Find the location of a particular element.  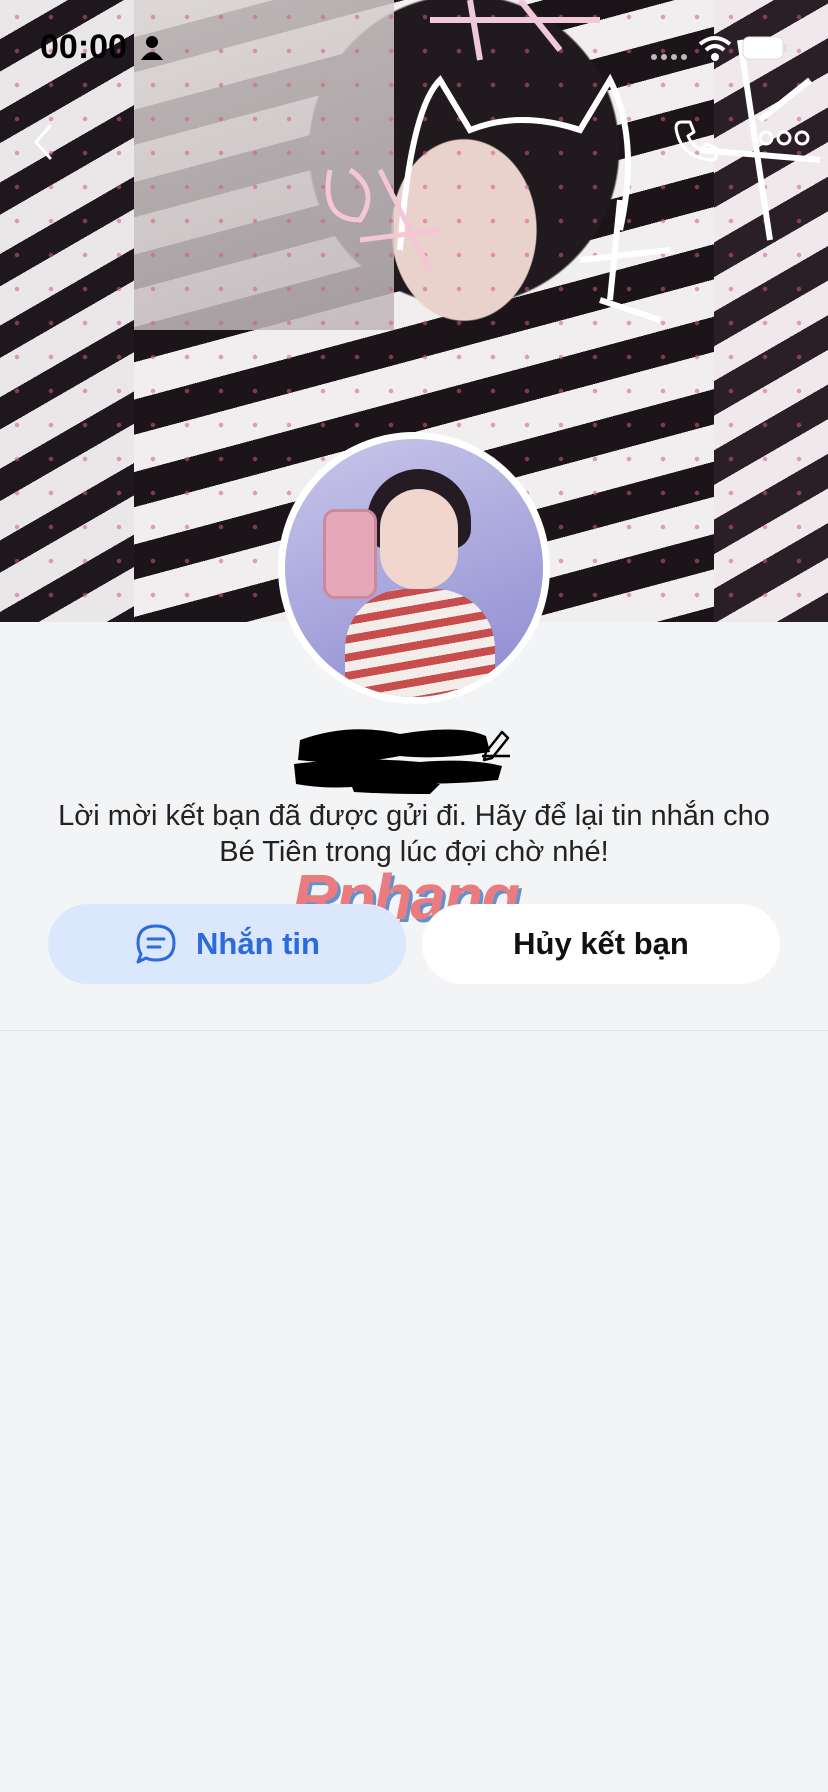

message-button: Nhắn tin is located at coordinates (227, 944).